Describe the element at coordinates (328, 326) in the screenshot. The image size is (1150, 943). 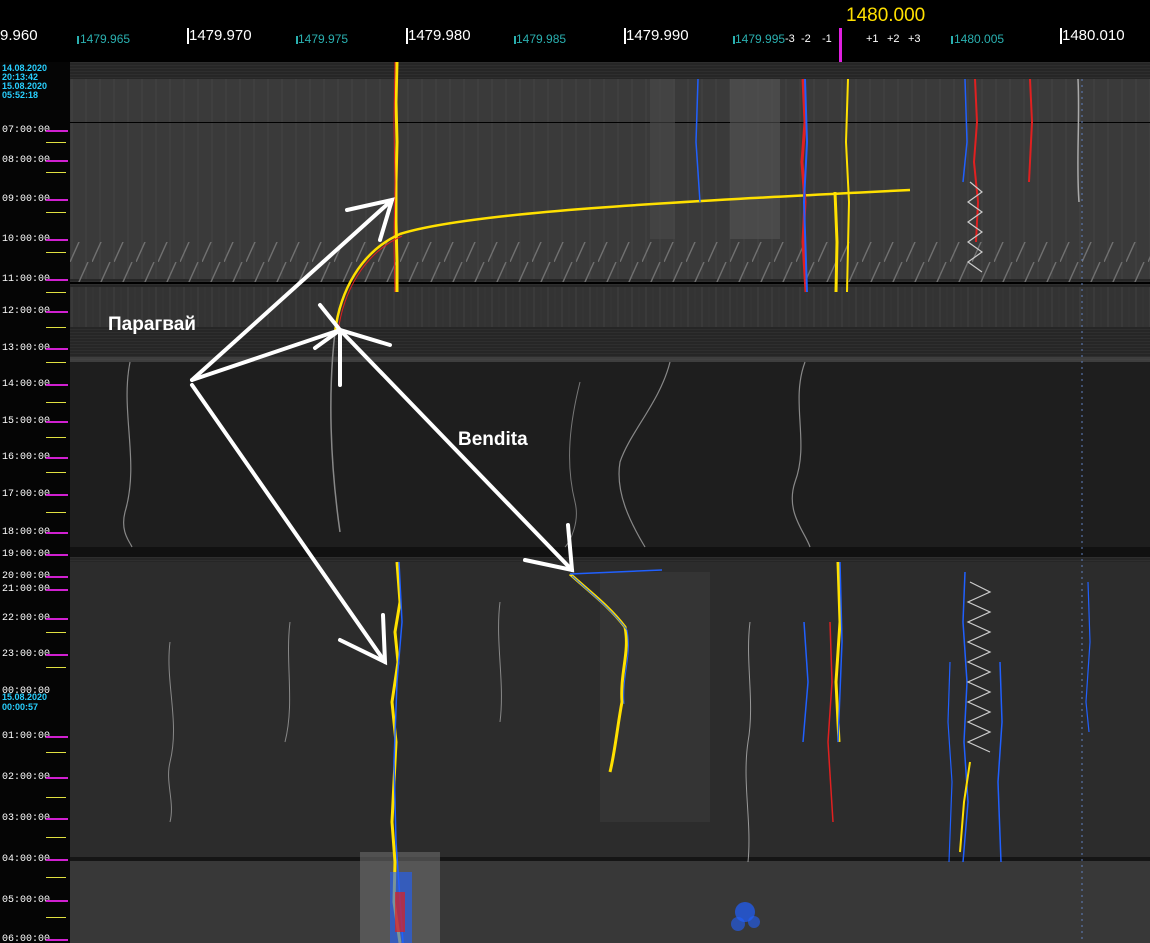
I see `arrow-head` at that location.